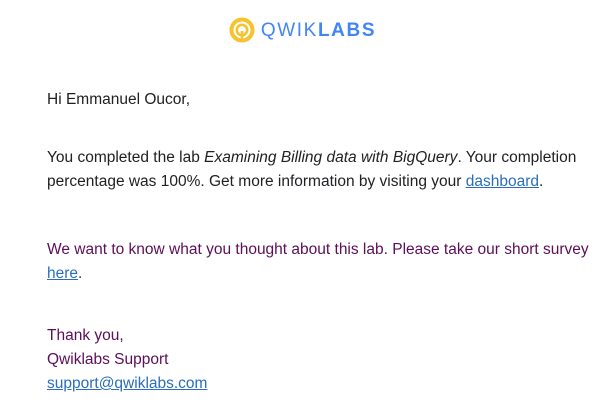 The height and width of the screenshot is (413, 605). Describe the element at coordinates (118, 99) in the screenshot. I see `greeting: Hi Emmanuel Oucor,` at that location.